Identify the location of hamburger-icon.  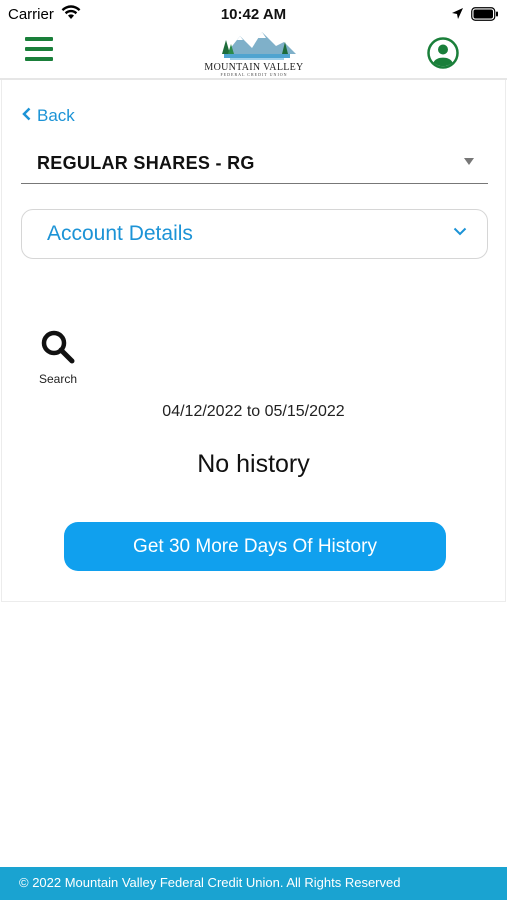
(39, 49).